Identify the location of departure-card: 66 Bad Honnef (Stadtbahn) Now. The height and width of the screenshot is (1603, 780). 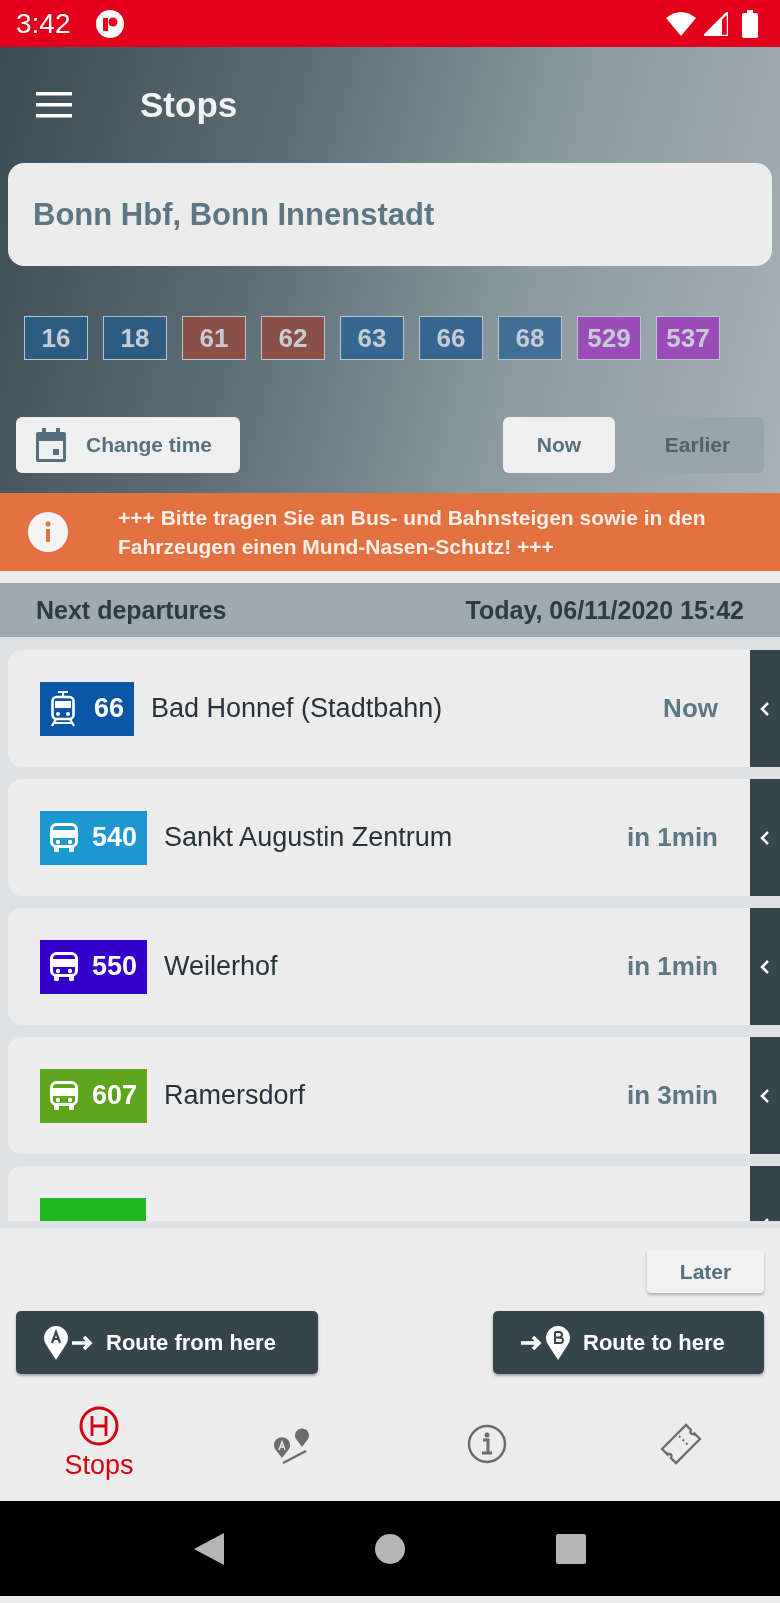
(379, 708).